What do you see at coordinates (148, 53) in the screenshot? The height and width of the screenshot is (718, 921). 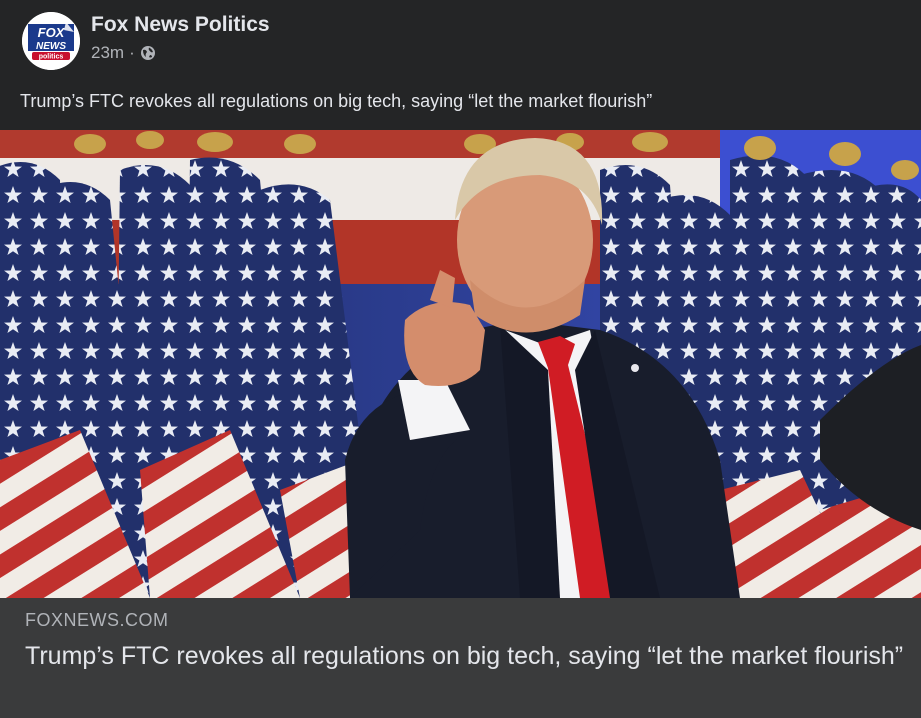 I see `globe-icon` at bounding box center [148, 53].